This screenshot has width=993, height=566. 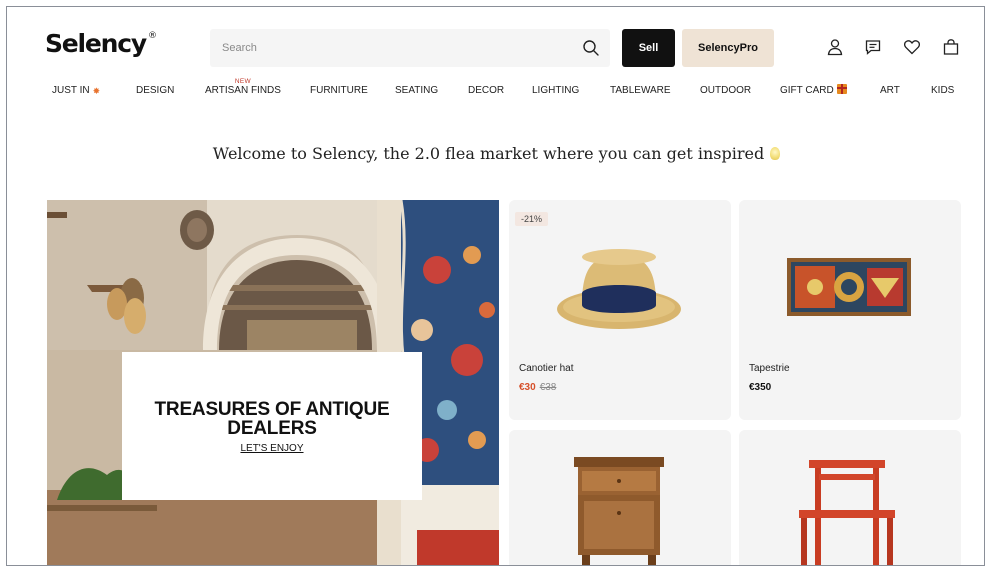 I want to click on product-price: €350, so click(x=760, y=387).